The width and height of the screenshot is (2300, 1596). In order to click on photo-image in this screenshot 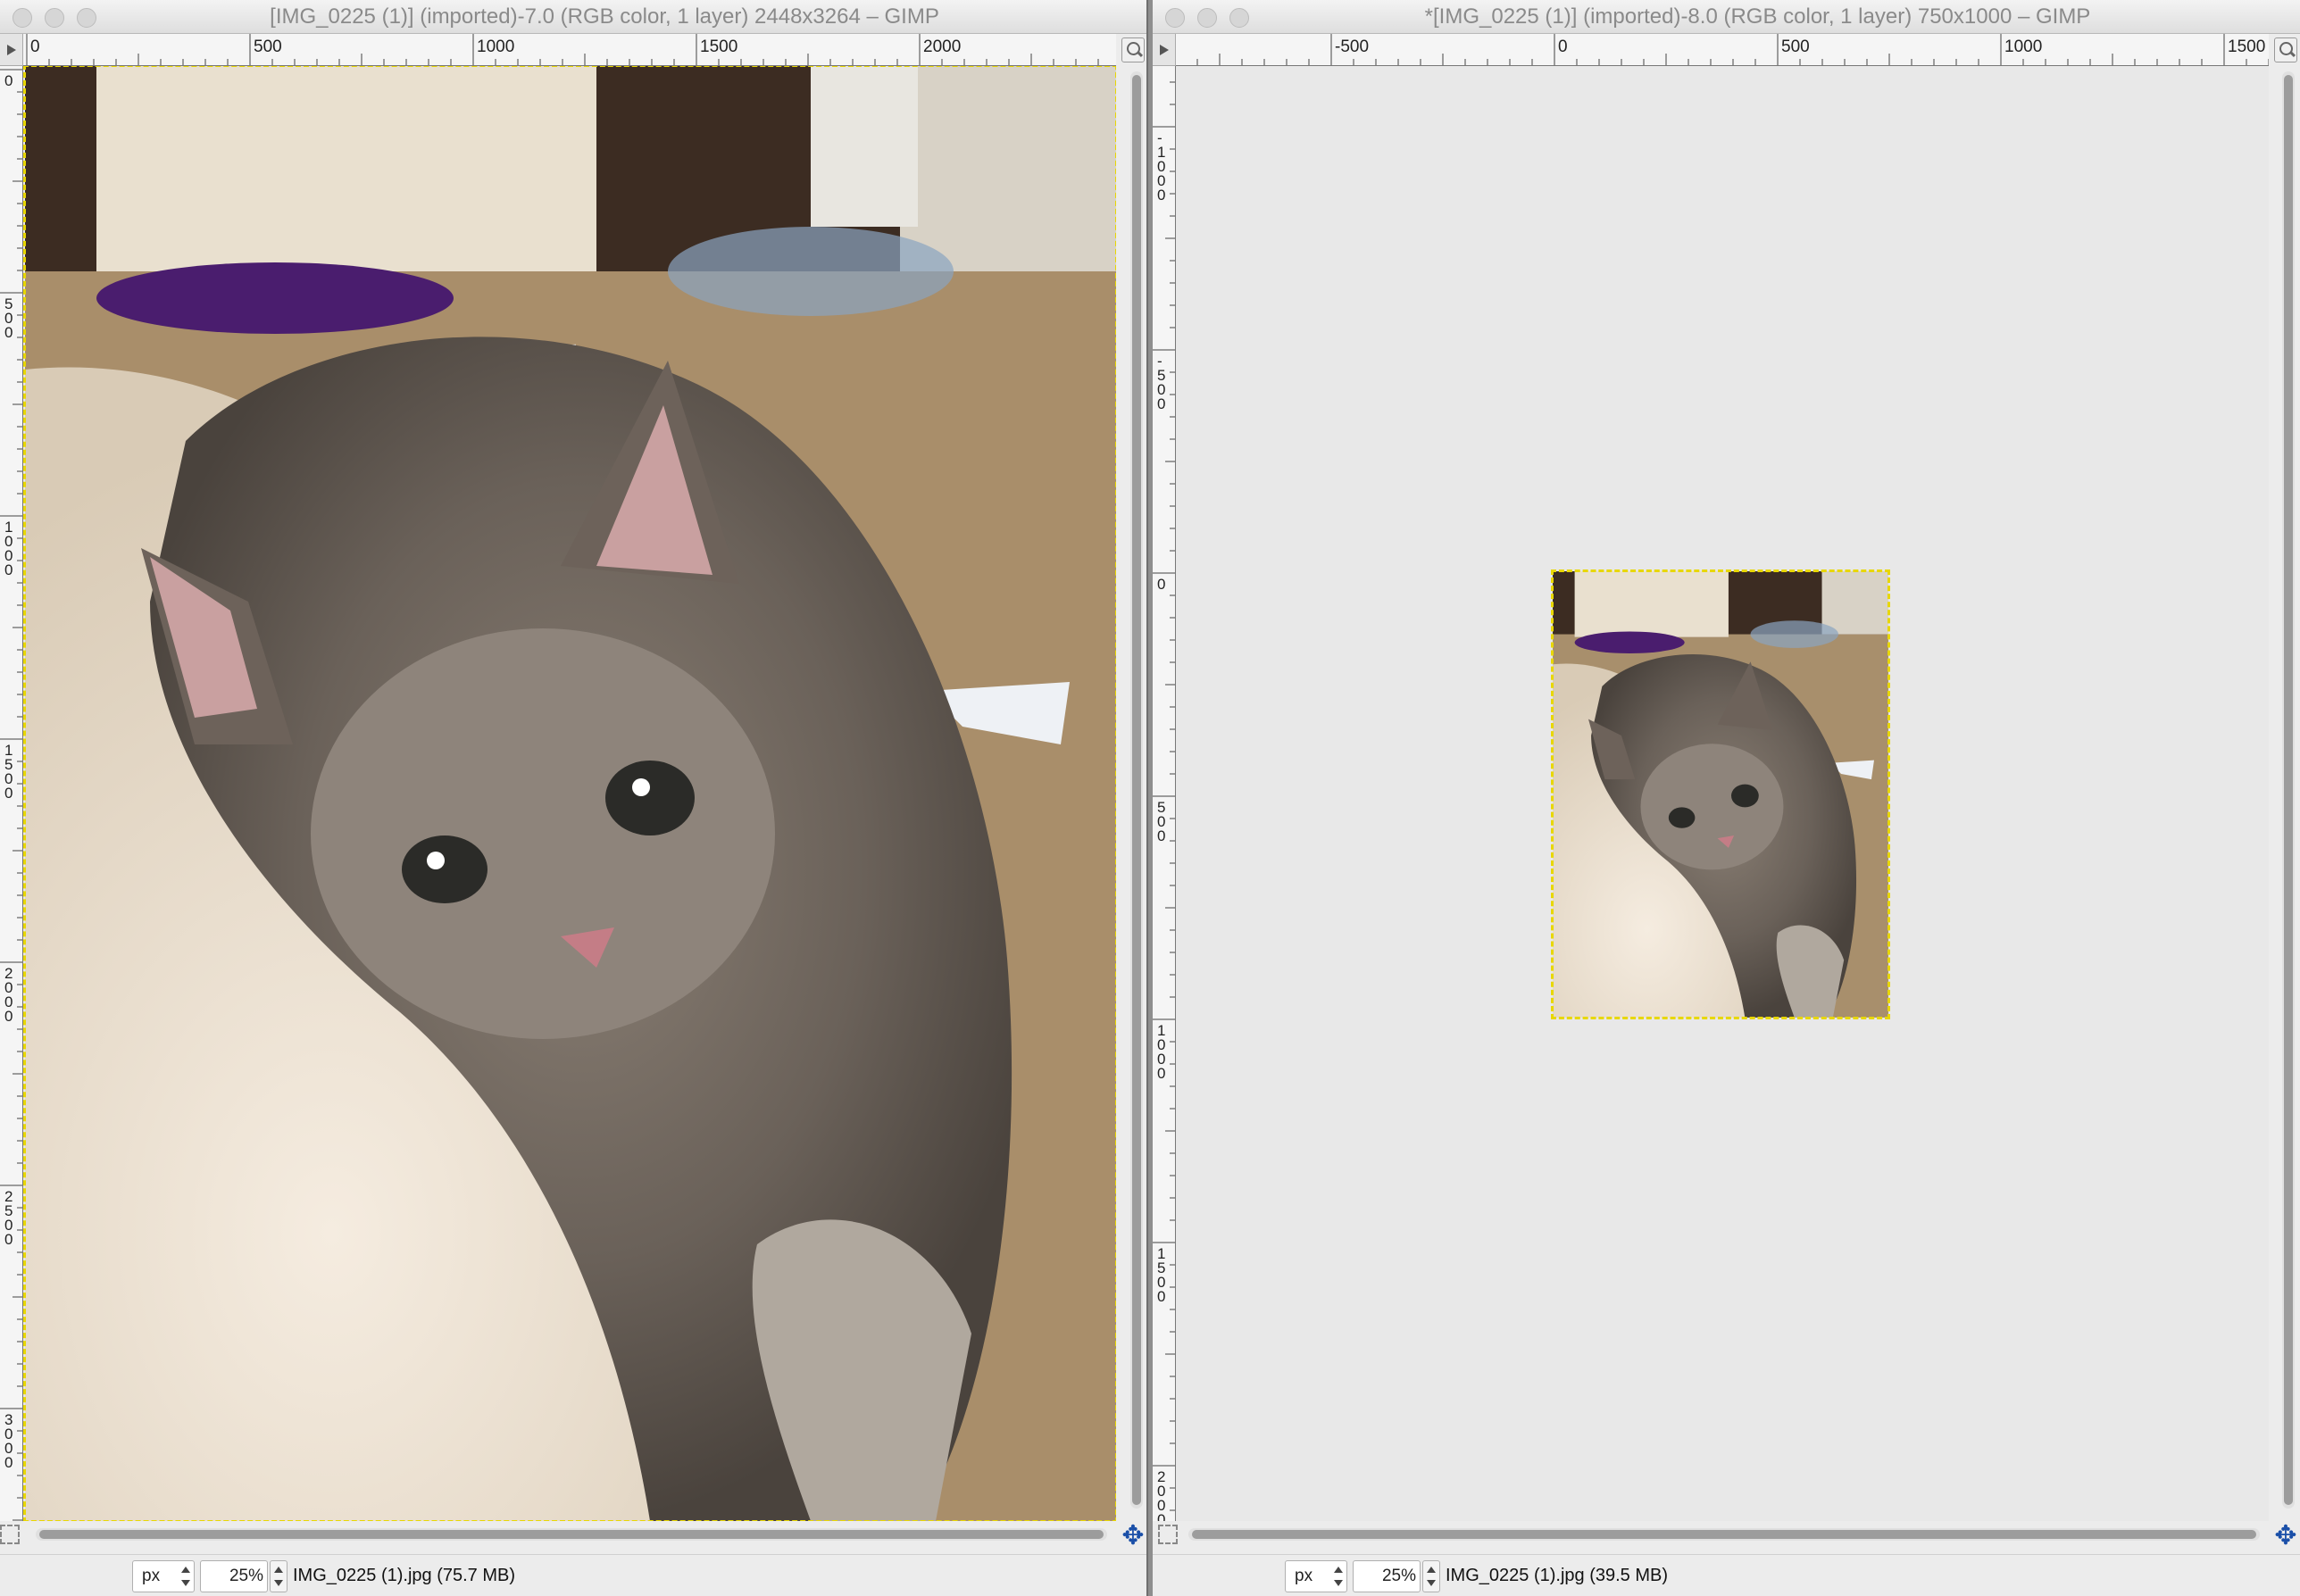, I will do `click(1721, 794)`.